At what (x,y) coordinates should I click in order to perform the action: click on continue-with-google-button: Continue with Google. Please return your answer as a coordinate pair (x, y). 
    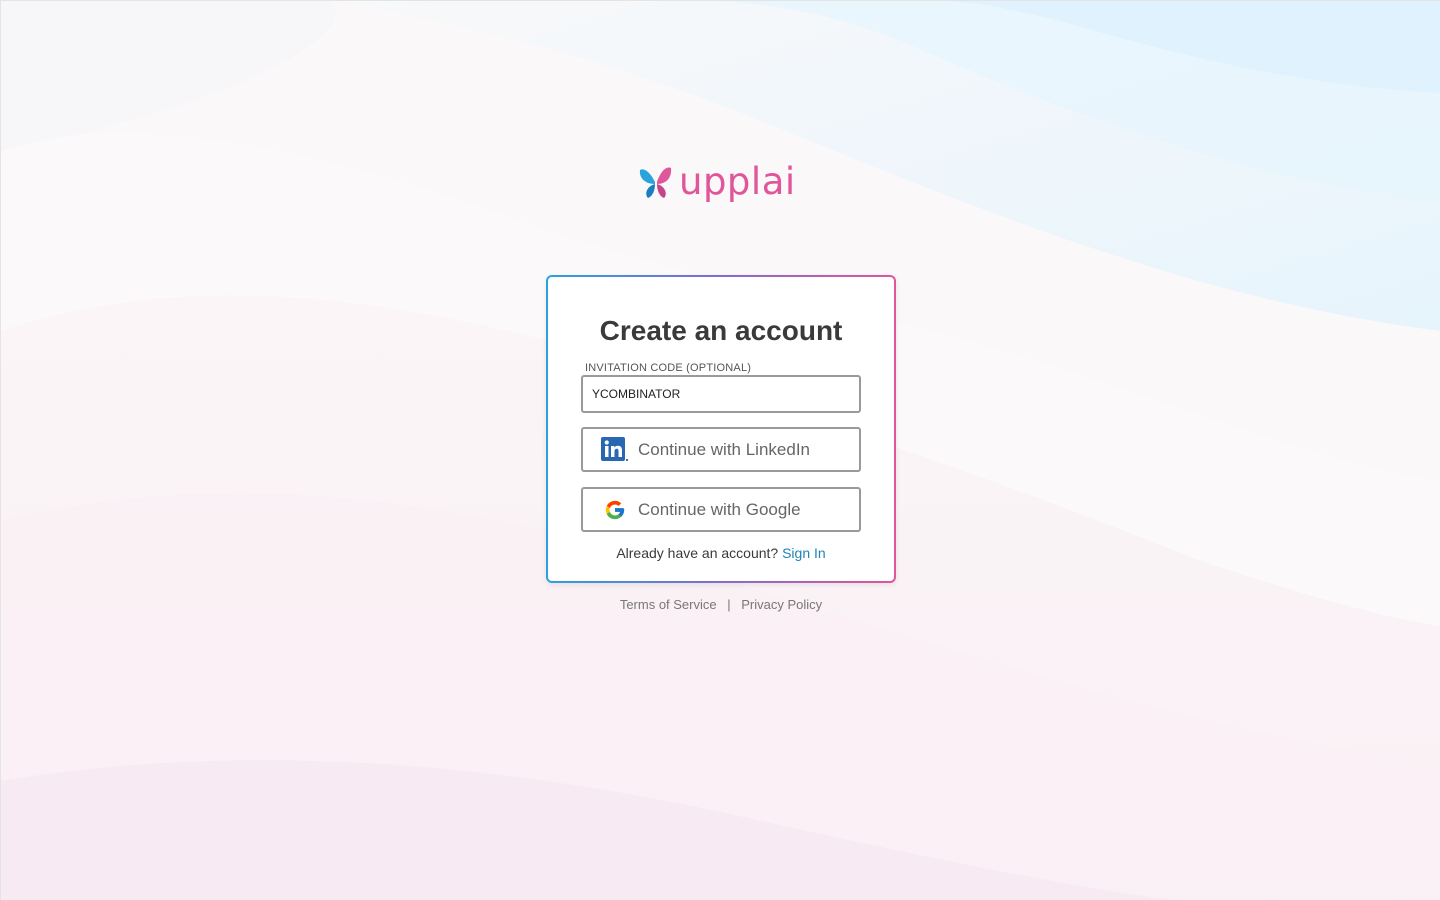
    Looking at the image, I should click on (721, 509).